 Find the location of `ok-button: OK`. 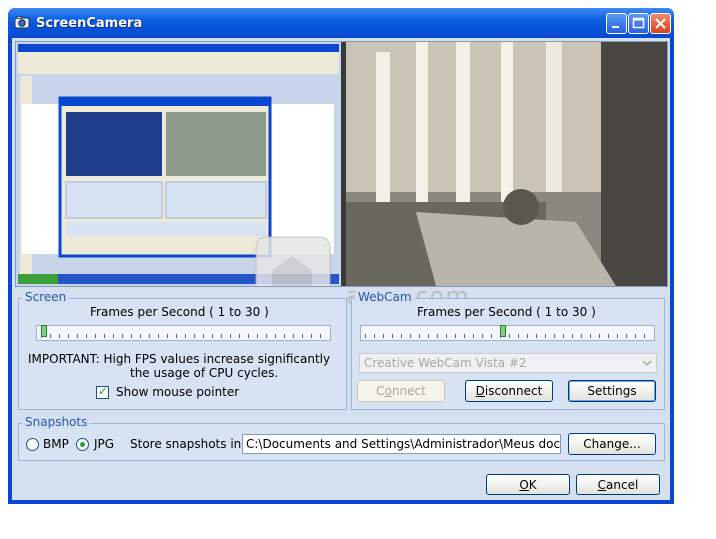

ok-button: OK is located at coordinates (528, 484).